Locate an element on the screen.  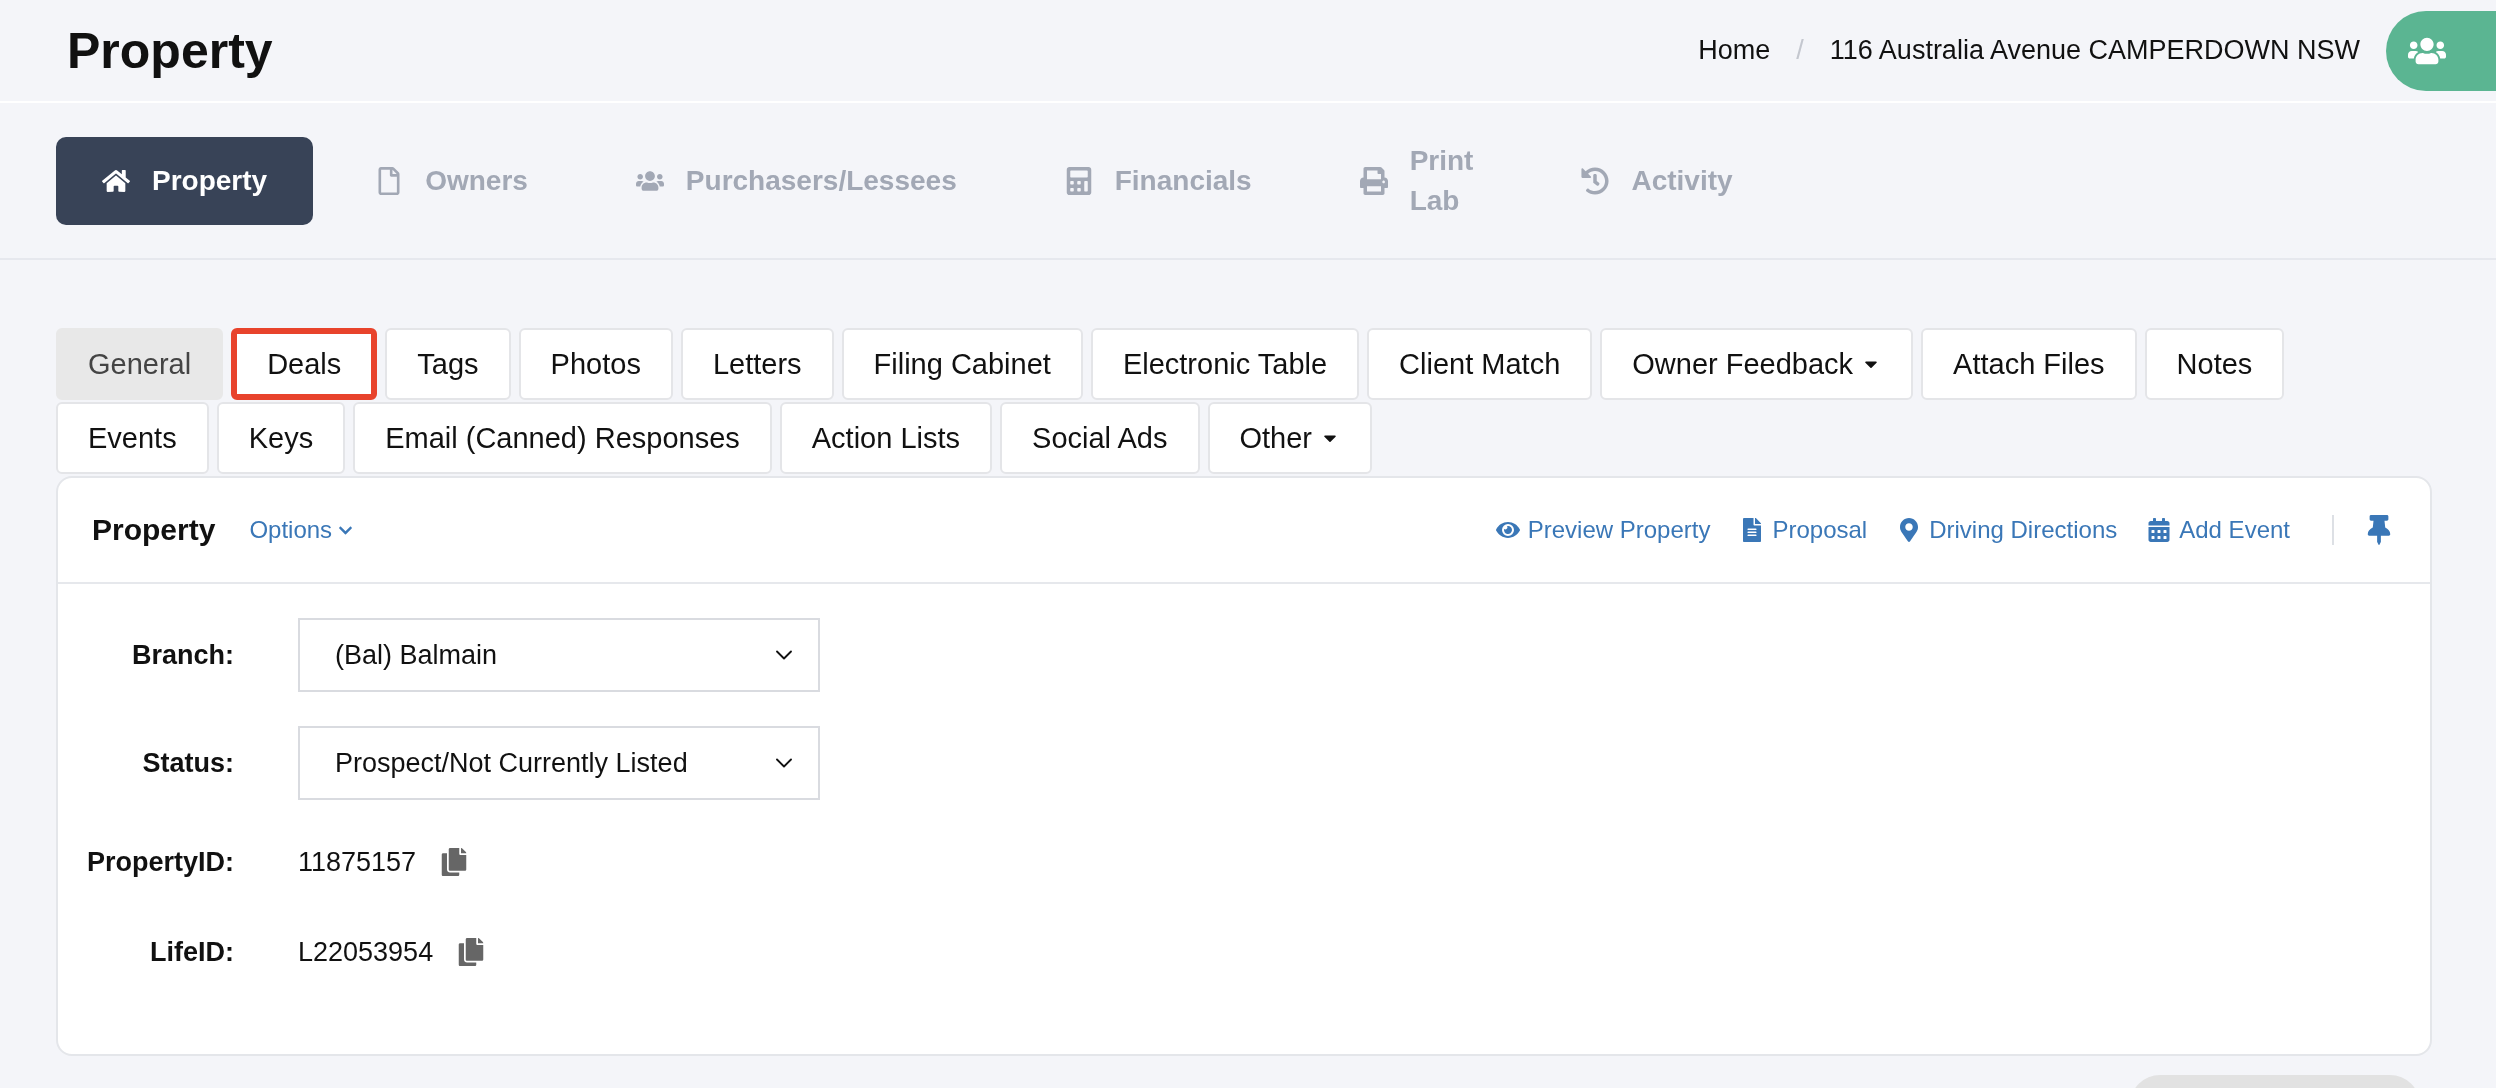
breadcrumb-item: 116 Australia Avenue CAMPERDOWN NSW is located at coordinates (2094, 50).